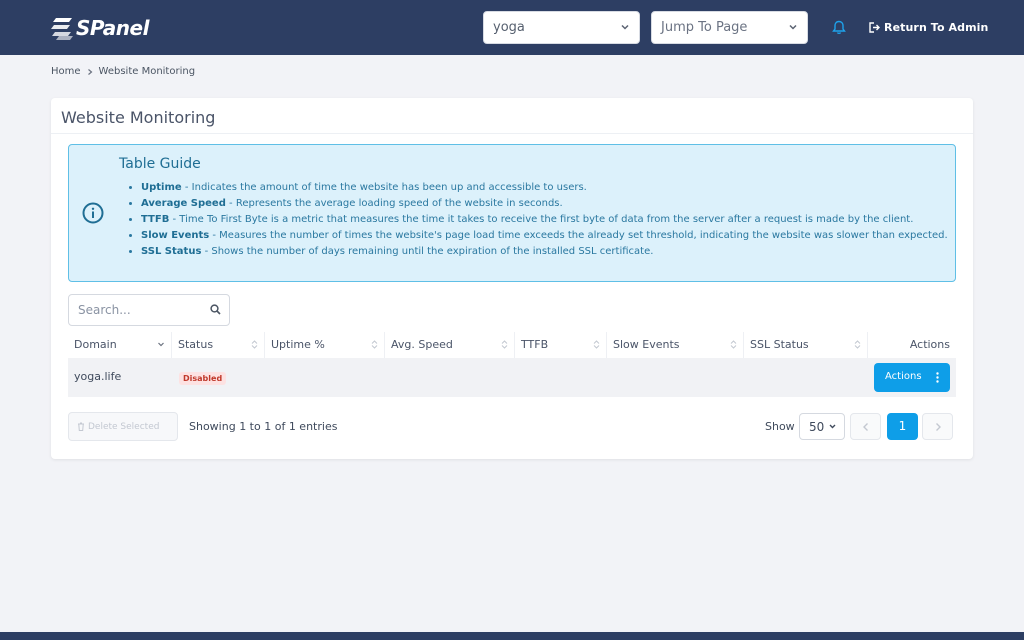 The height and width of the screenshot is (640, 1024). I want to click on column-header-status: Status, so click(218, 345).